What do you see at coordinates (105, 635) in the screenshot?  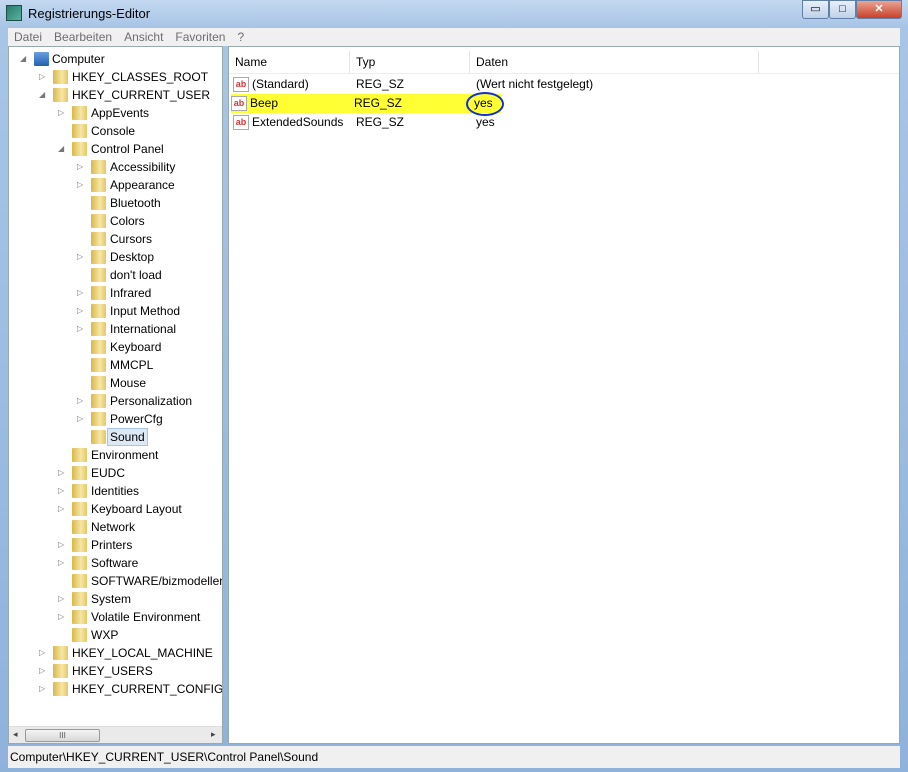 I see `tree-node-label: WXP` at bounding box center [105, 635].